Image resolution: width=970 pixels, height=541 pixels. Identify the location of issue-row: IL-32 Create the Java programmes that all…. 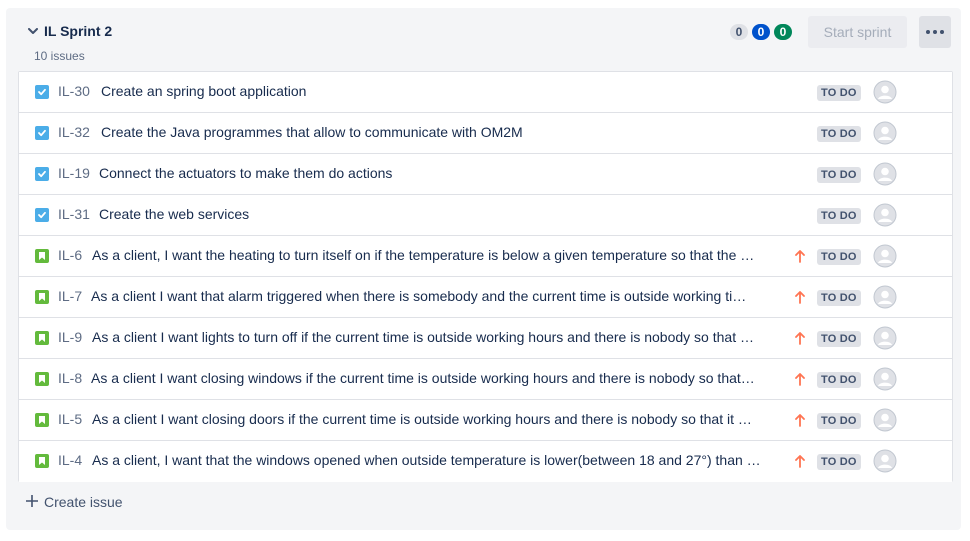
(485, 133).